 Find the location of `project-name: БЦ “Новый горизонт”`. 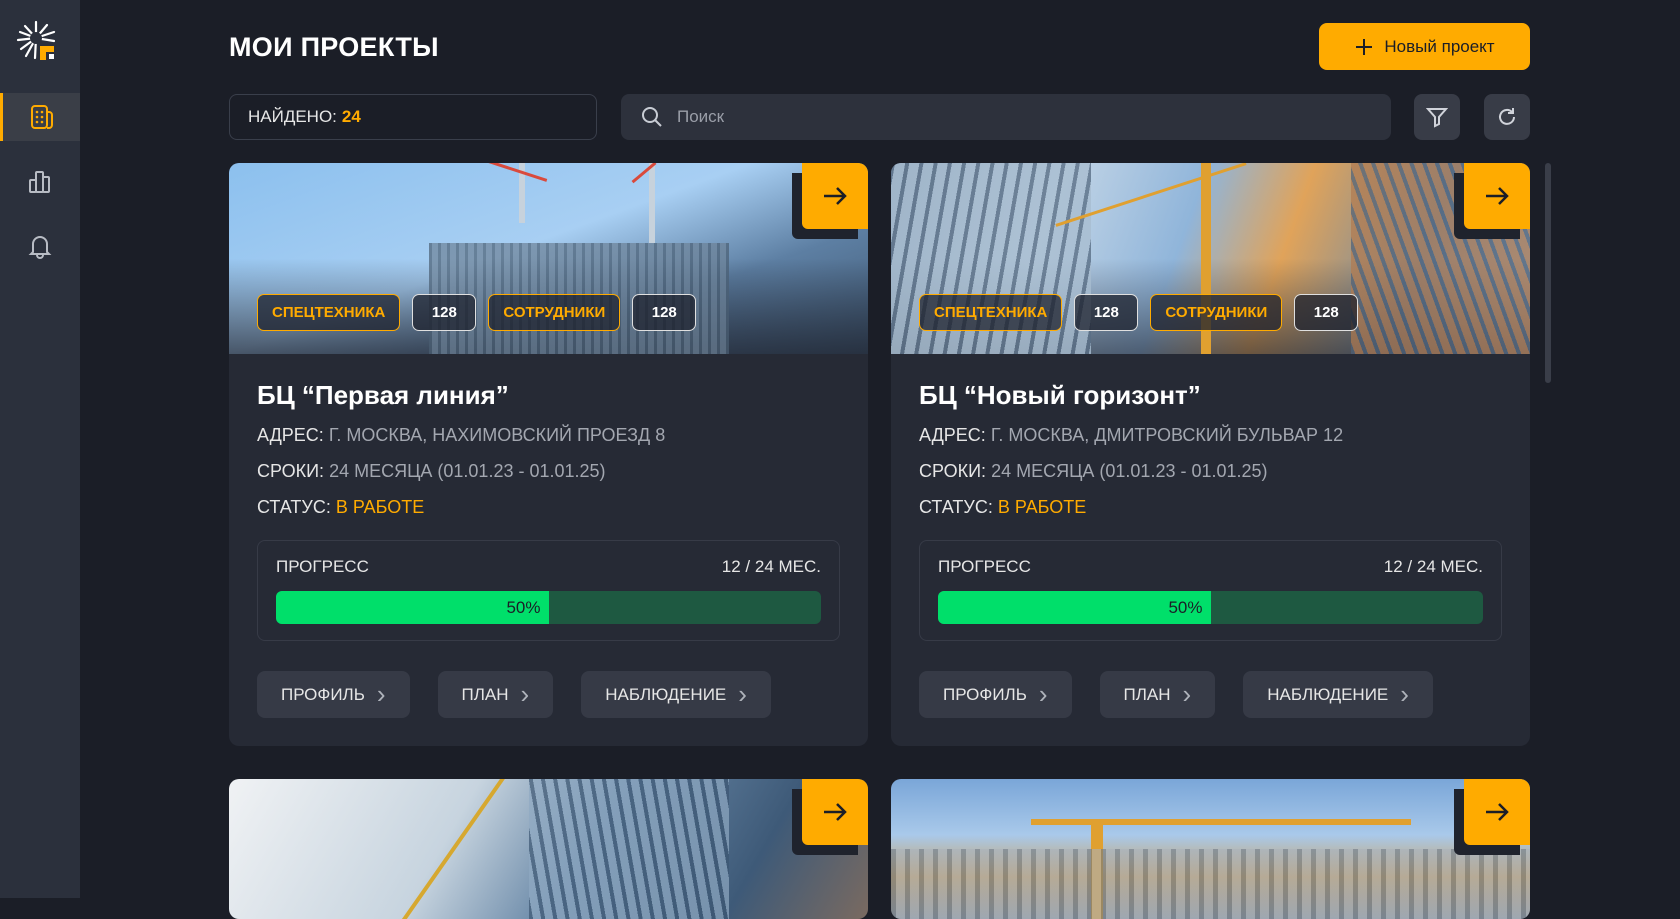

project-name: БЦ “Новый горизонт” is located at coordinates (1060, 395).